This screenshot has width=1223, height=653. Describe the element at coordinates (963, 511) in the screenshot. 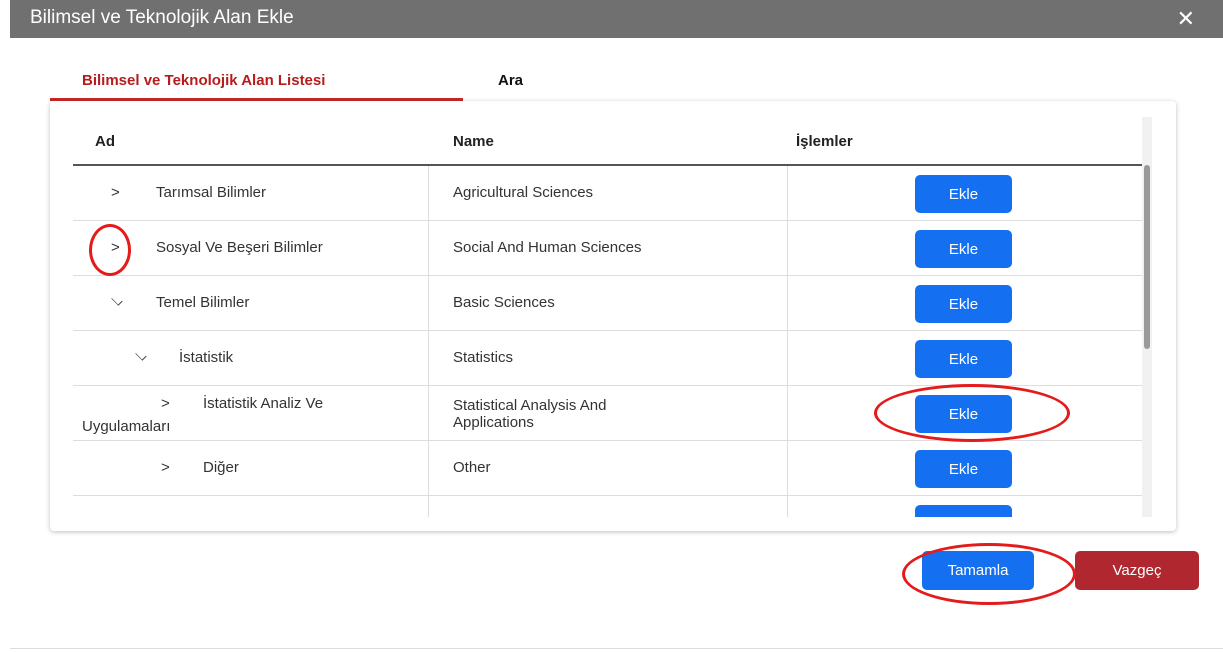

I see `add-button-partial` at that location.